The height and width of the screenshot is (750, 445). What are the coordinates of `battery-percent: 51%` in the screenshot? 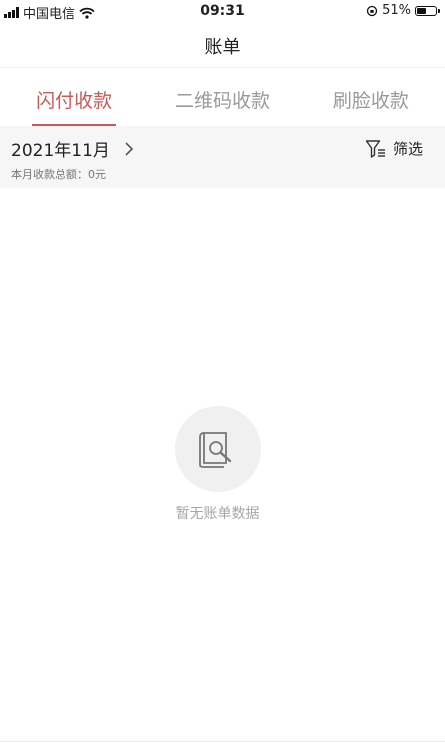 It's located at (396, 10).